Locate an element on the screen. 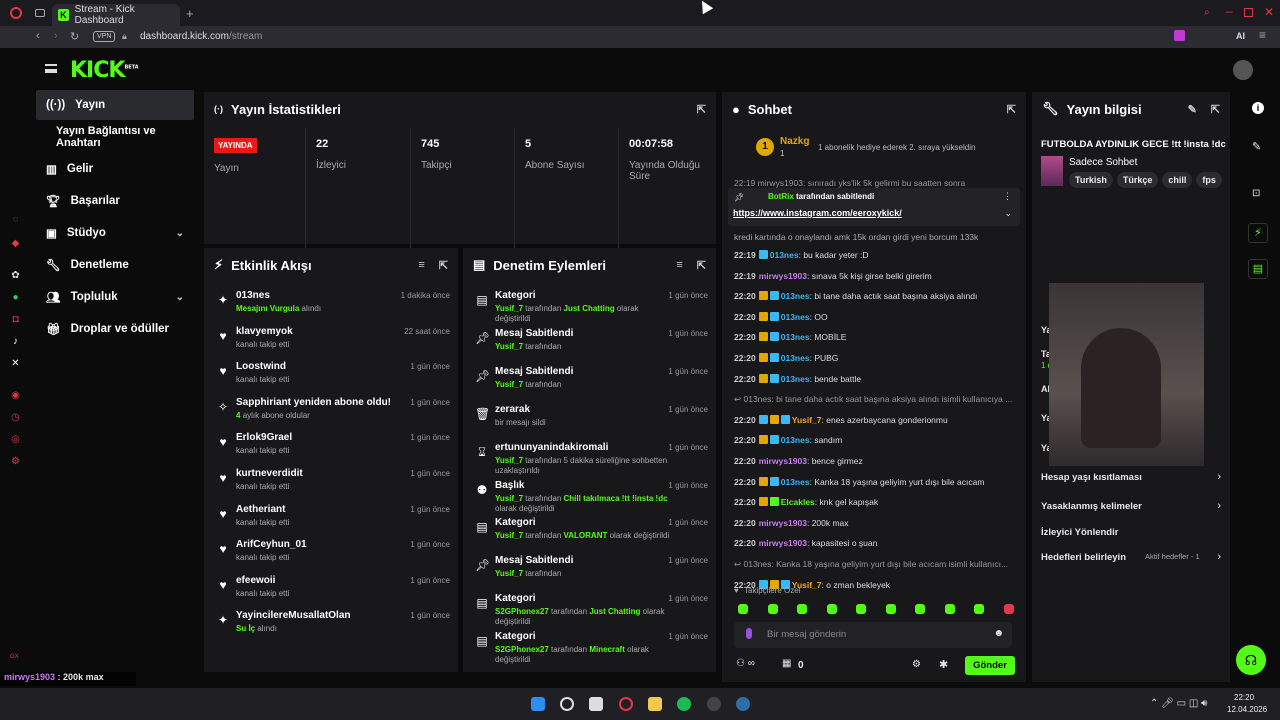  search-icon is located at coordinates (567, 704).